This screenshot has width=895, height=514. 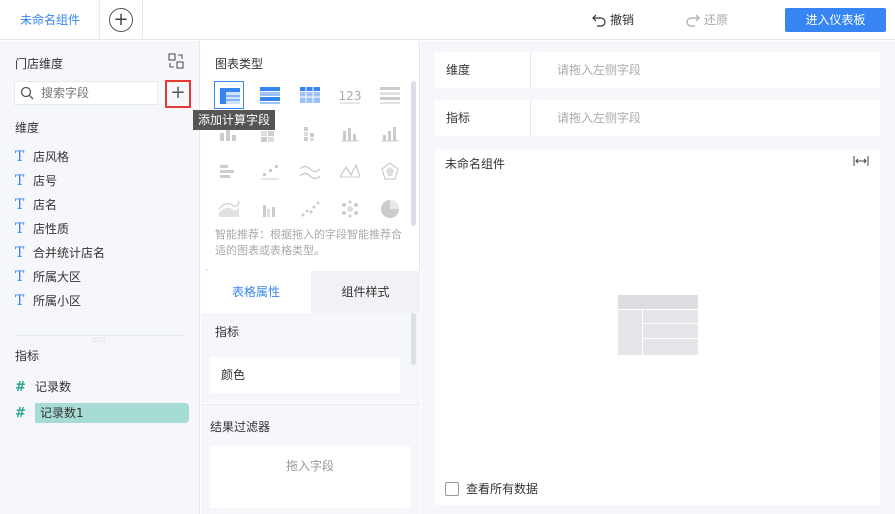 I want to click on stream-chart-icon, so click(x=229, y=208).